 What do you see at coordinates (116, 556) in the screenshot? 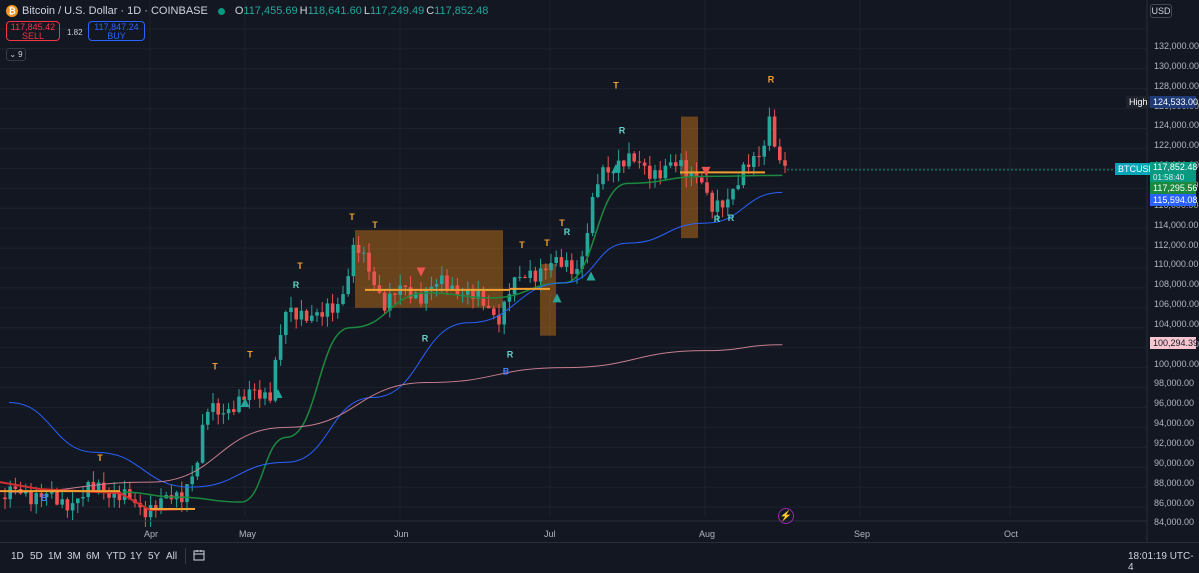
I see `range-ytd: YTD` at bounding box center [116, 556].